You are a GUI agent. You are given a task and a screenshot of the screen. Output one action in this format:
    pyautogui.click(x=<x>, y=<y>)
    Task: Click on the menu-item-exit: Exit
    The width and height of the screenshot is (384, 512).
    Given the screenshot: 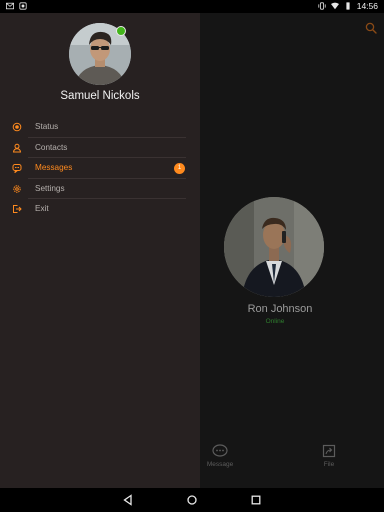 What is the action you would take?
    pyautogui.click(x=100, y=209)
    